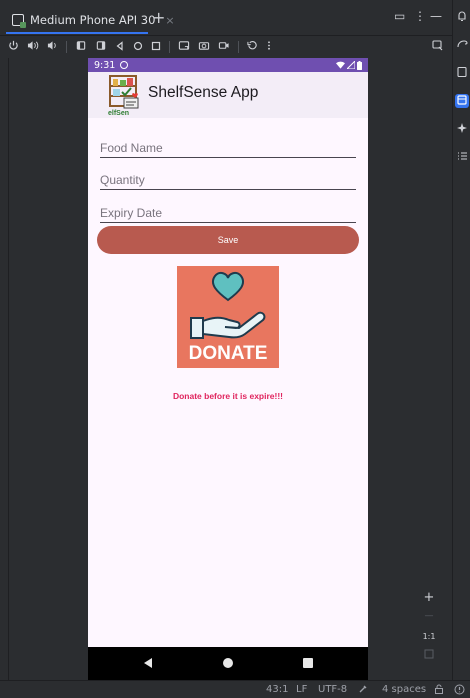 The width and height of the screenshot is (470, 698). I want to click on screenshot-icon, so click(184, 47).